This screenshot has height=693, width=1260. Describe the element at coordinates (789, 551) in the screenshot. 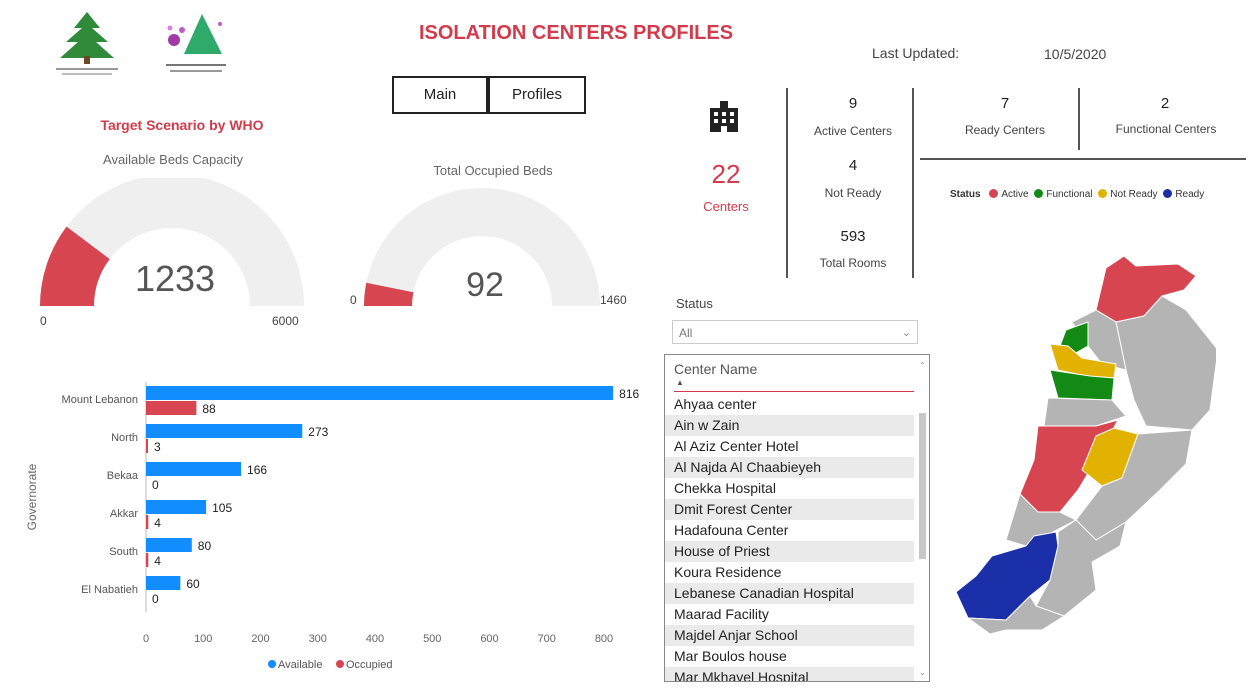

I see `list-item: House of Priest` at that location.